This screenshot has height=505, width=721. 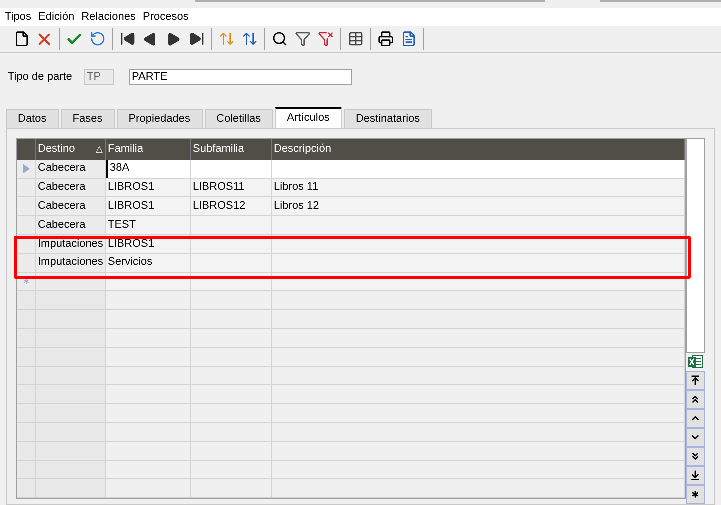 I want to click on sort-descending-icon, so click(x=250, y=39).